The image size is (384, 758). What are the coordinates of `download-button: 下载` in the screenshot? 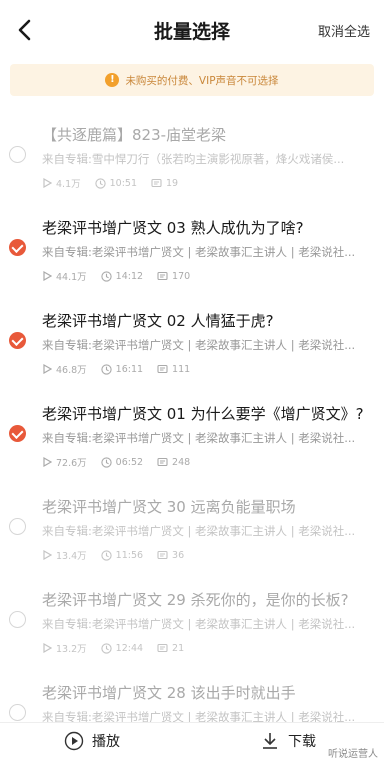 It's located at (288, 741).